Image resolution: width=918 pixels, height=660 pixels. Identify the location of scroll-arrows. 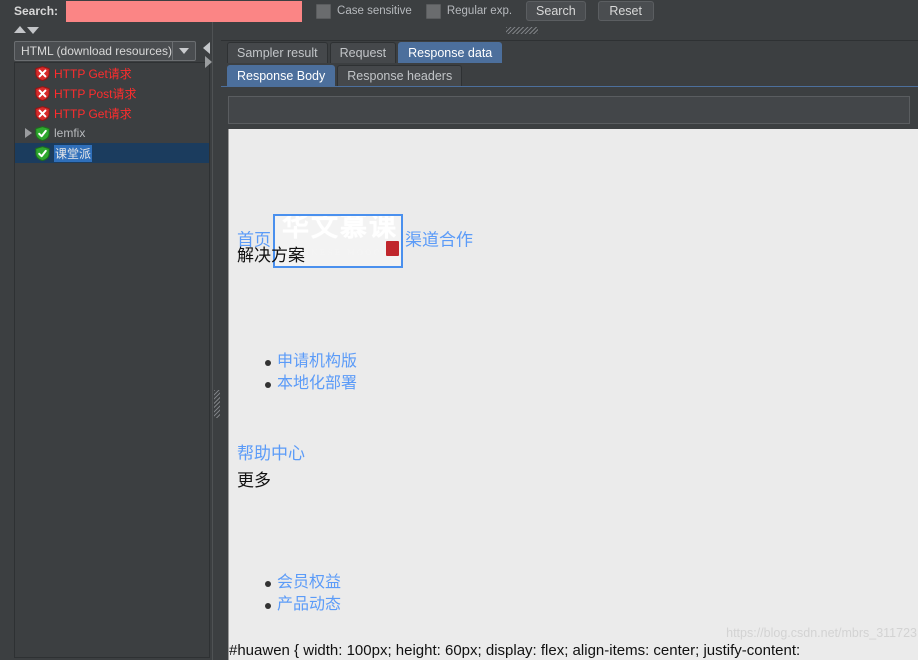
(26, 30).